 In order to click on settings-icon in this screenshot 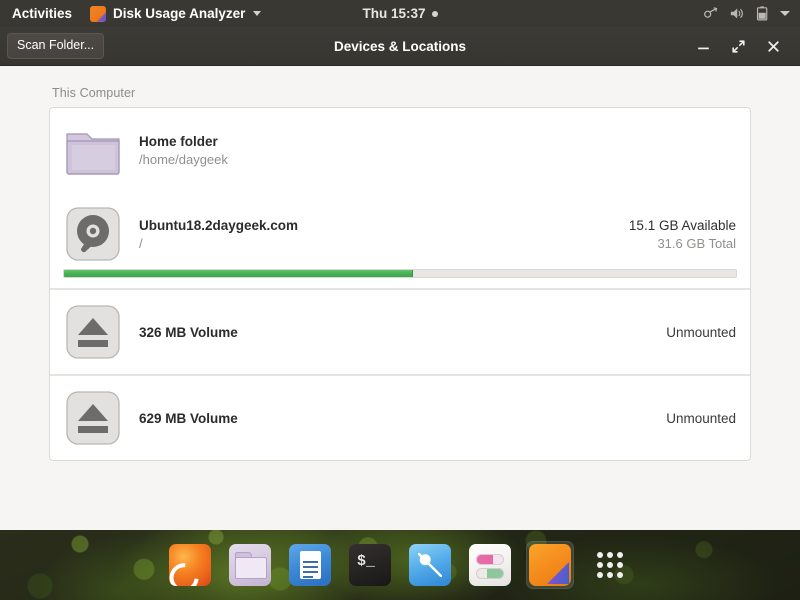, I will do `click(490, 565)`.